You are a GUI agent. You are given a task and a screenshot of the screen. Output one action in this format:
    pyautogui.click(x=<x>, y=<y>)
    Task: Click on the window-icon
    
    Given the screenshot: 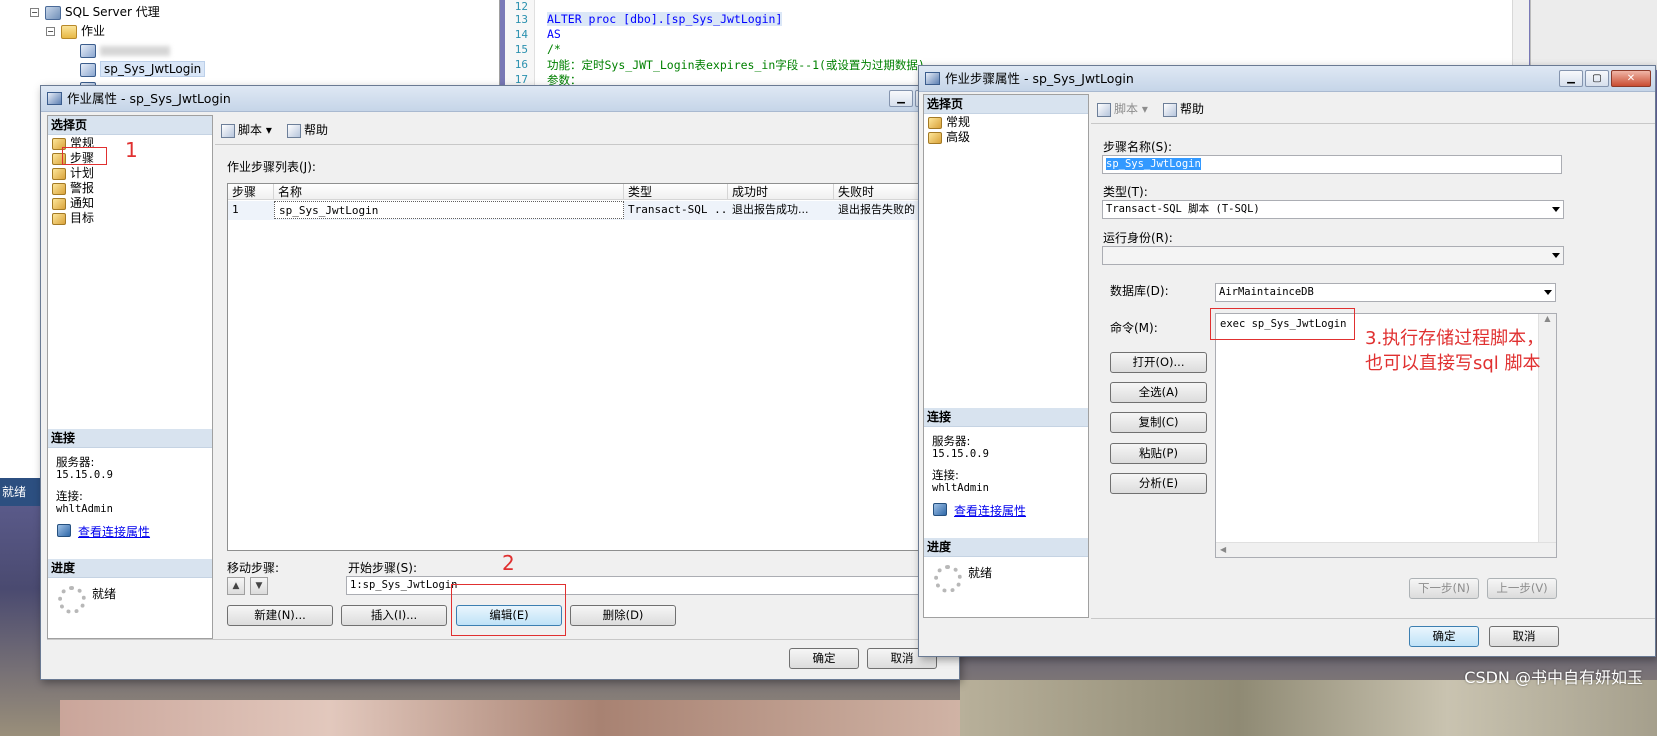 What is the action you would take?
    pyautogui.click(x=932, y=78)
    